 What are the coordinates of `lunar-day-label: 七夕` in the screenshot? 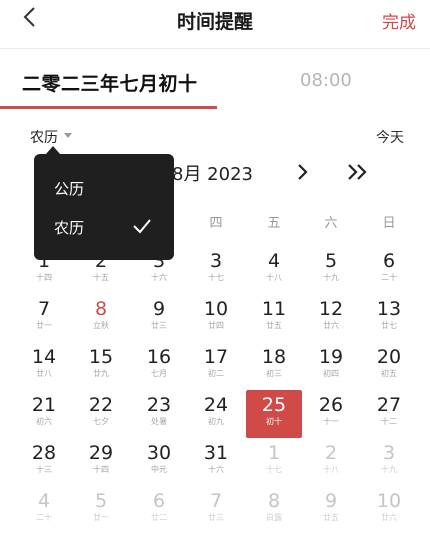 It's located at (101, 421).